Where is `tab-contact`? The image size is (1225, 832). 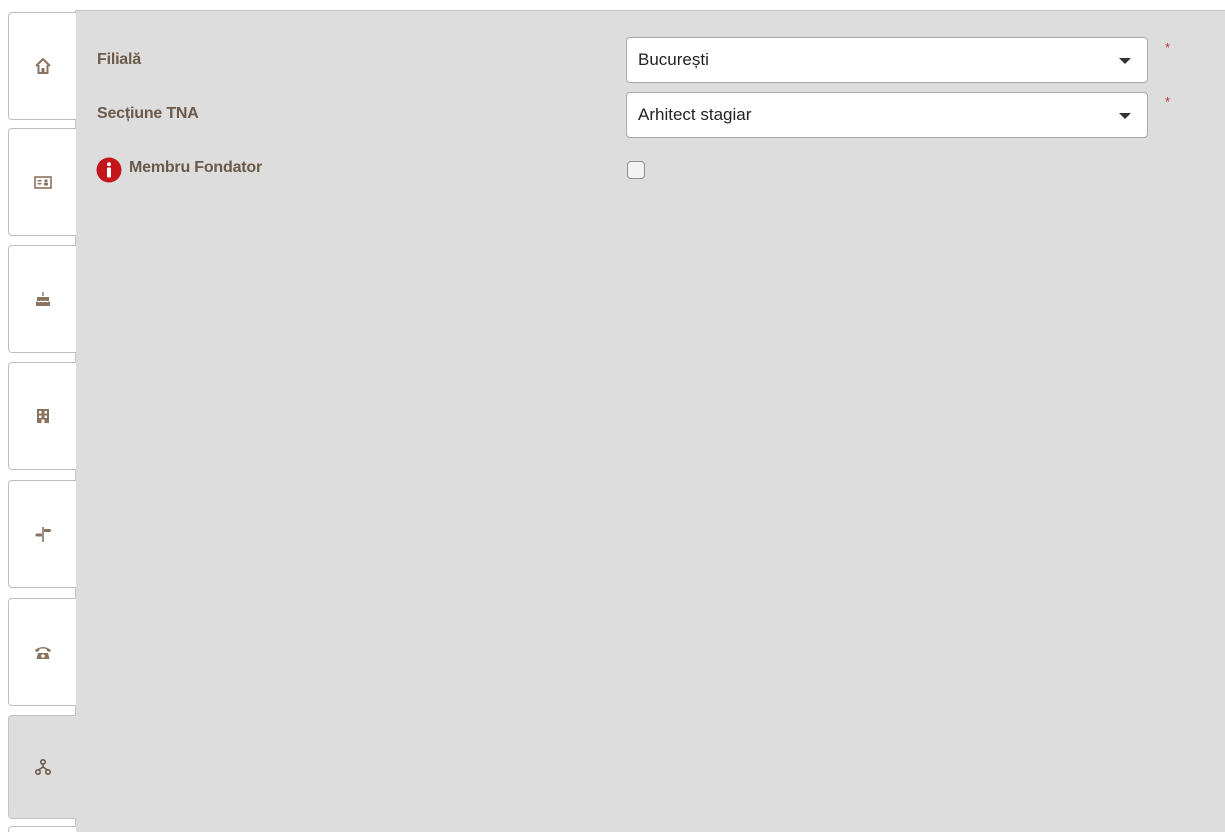
tab-contact is located at coordinates (42, 652).